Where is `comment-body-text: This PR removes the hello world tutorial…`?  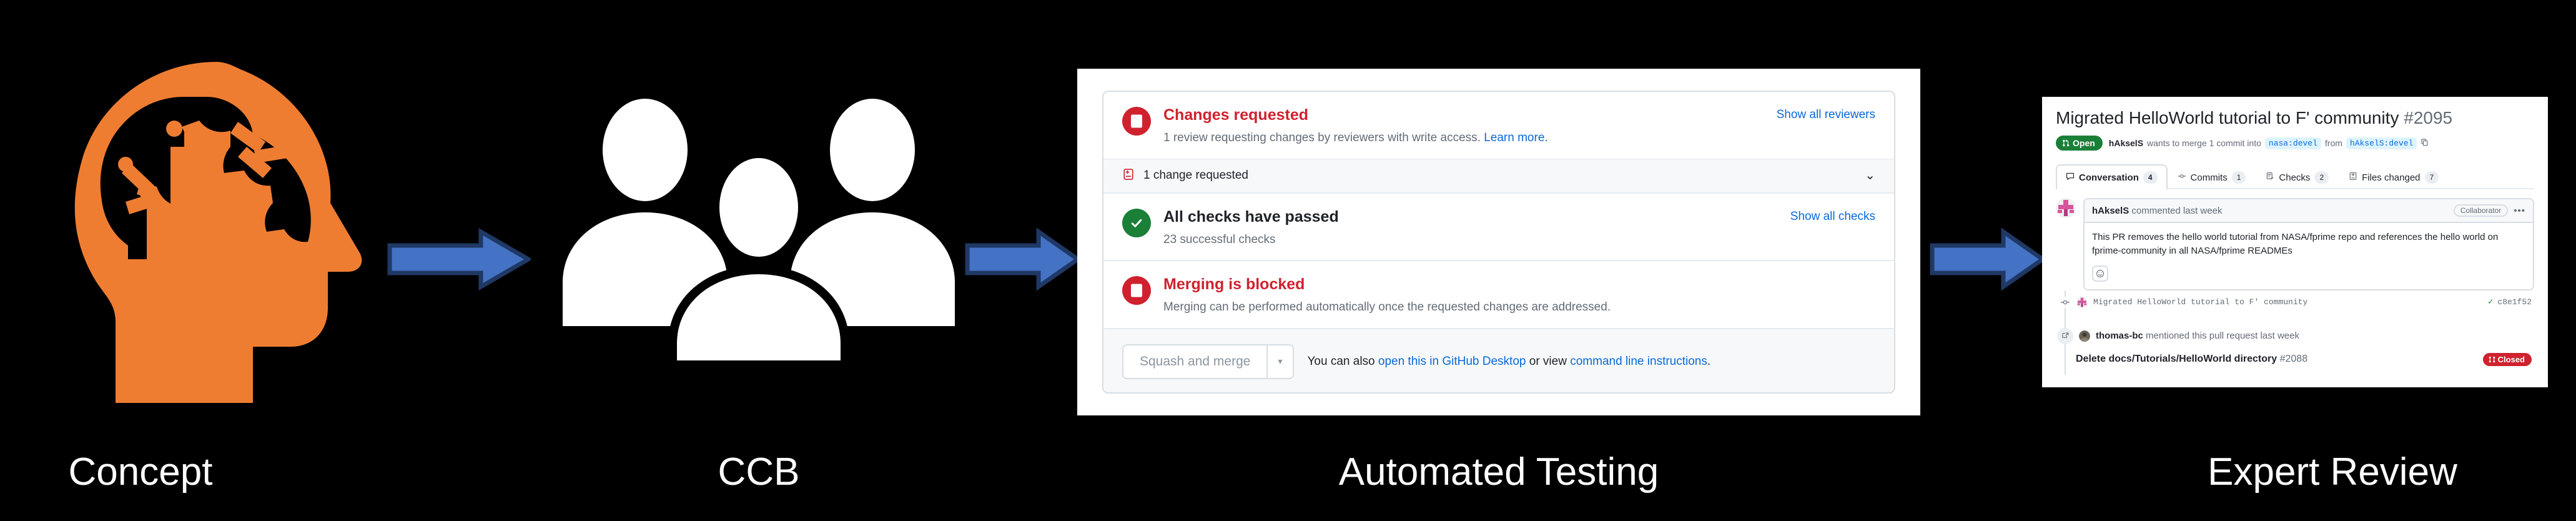 comment-body-text: This PR removes the hello world tutorial… is located at coordinates (2296, 244).